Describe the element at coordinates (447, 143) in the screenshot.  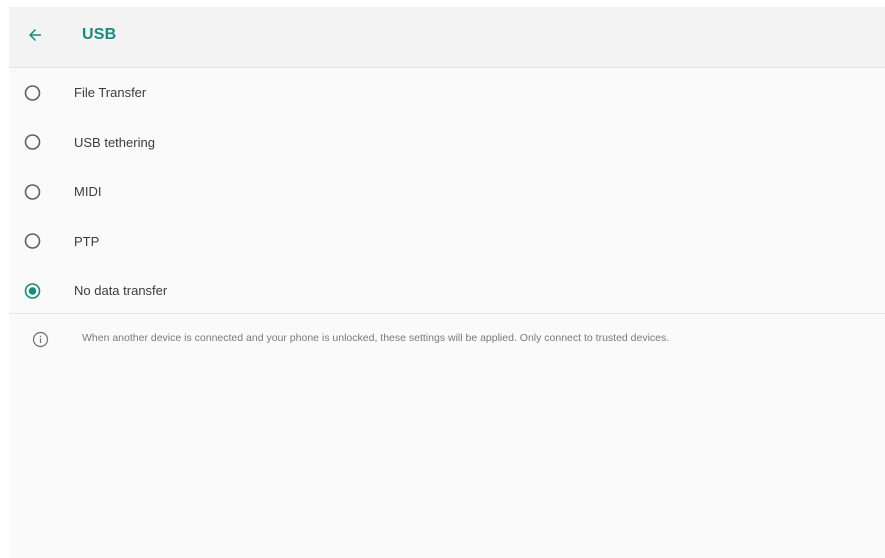
I see `option-usb-tethering: USB tethering` at that location.